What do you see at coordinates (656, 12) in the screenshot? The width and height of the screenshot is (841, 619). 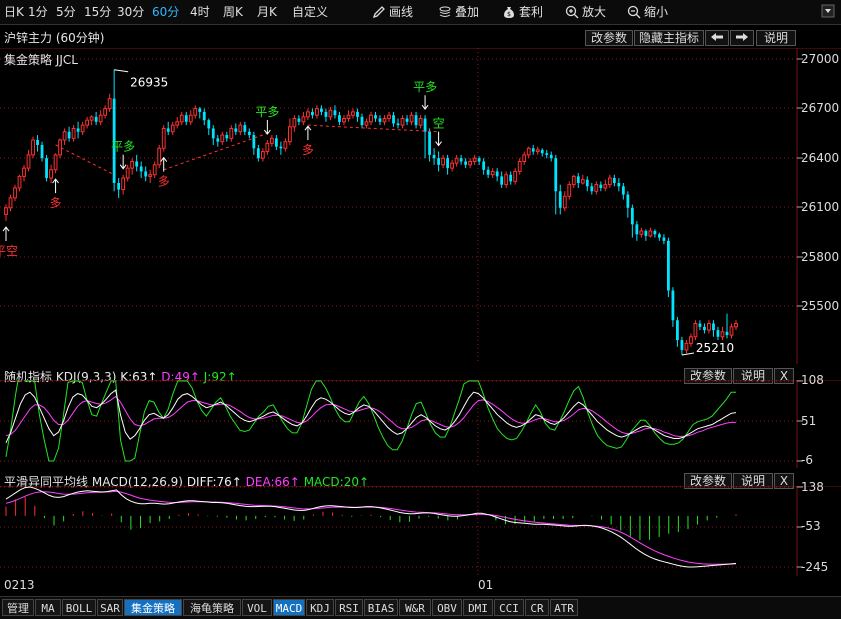 I see `zoom-out-label: 缩小` at bounding box center [656, 12].